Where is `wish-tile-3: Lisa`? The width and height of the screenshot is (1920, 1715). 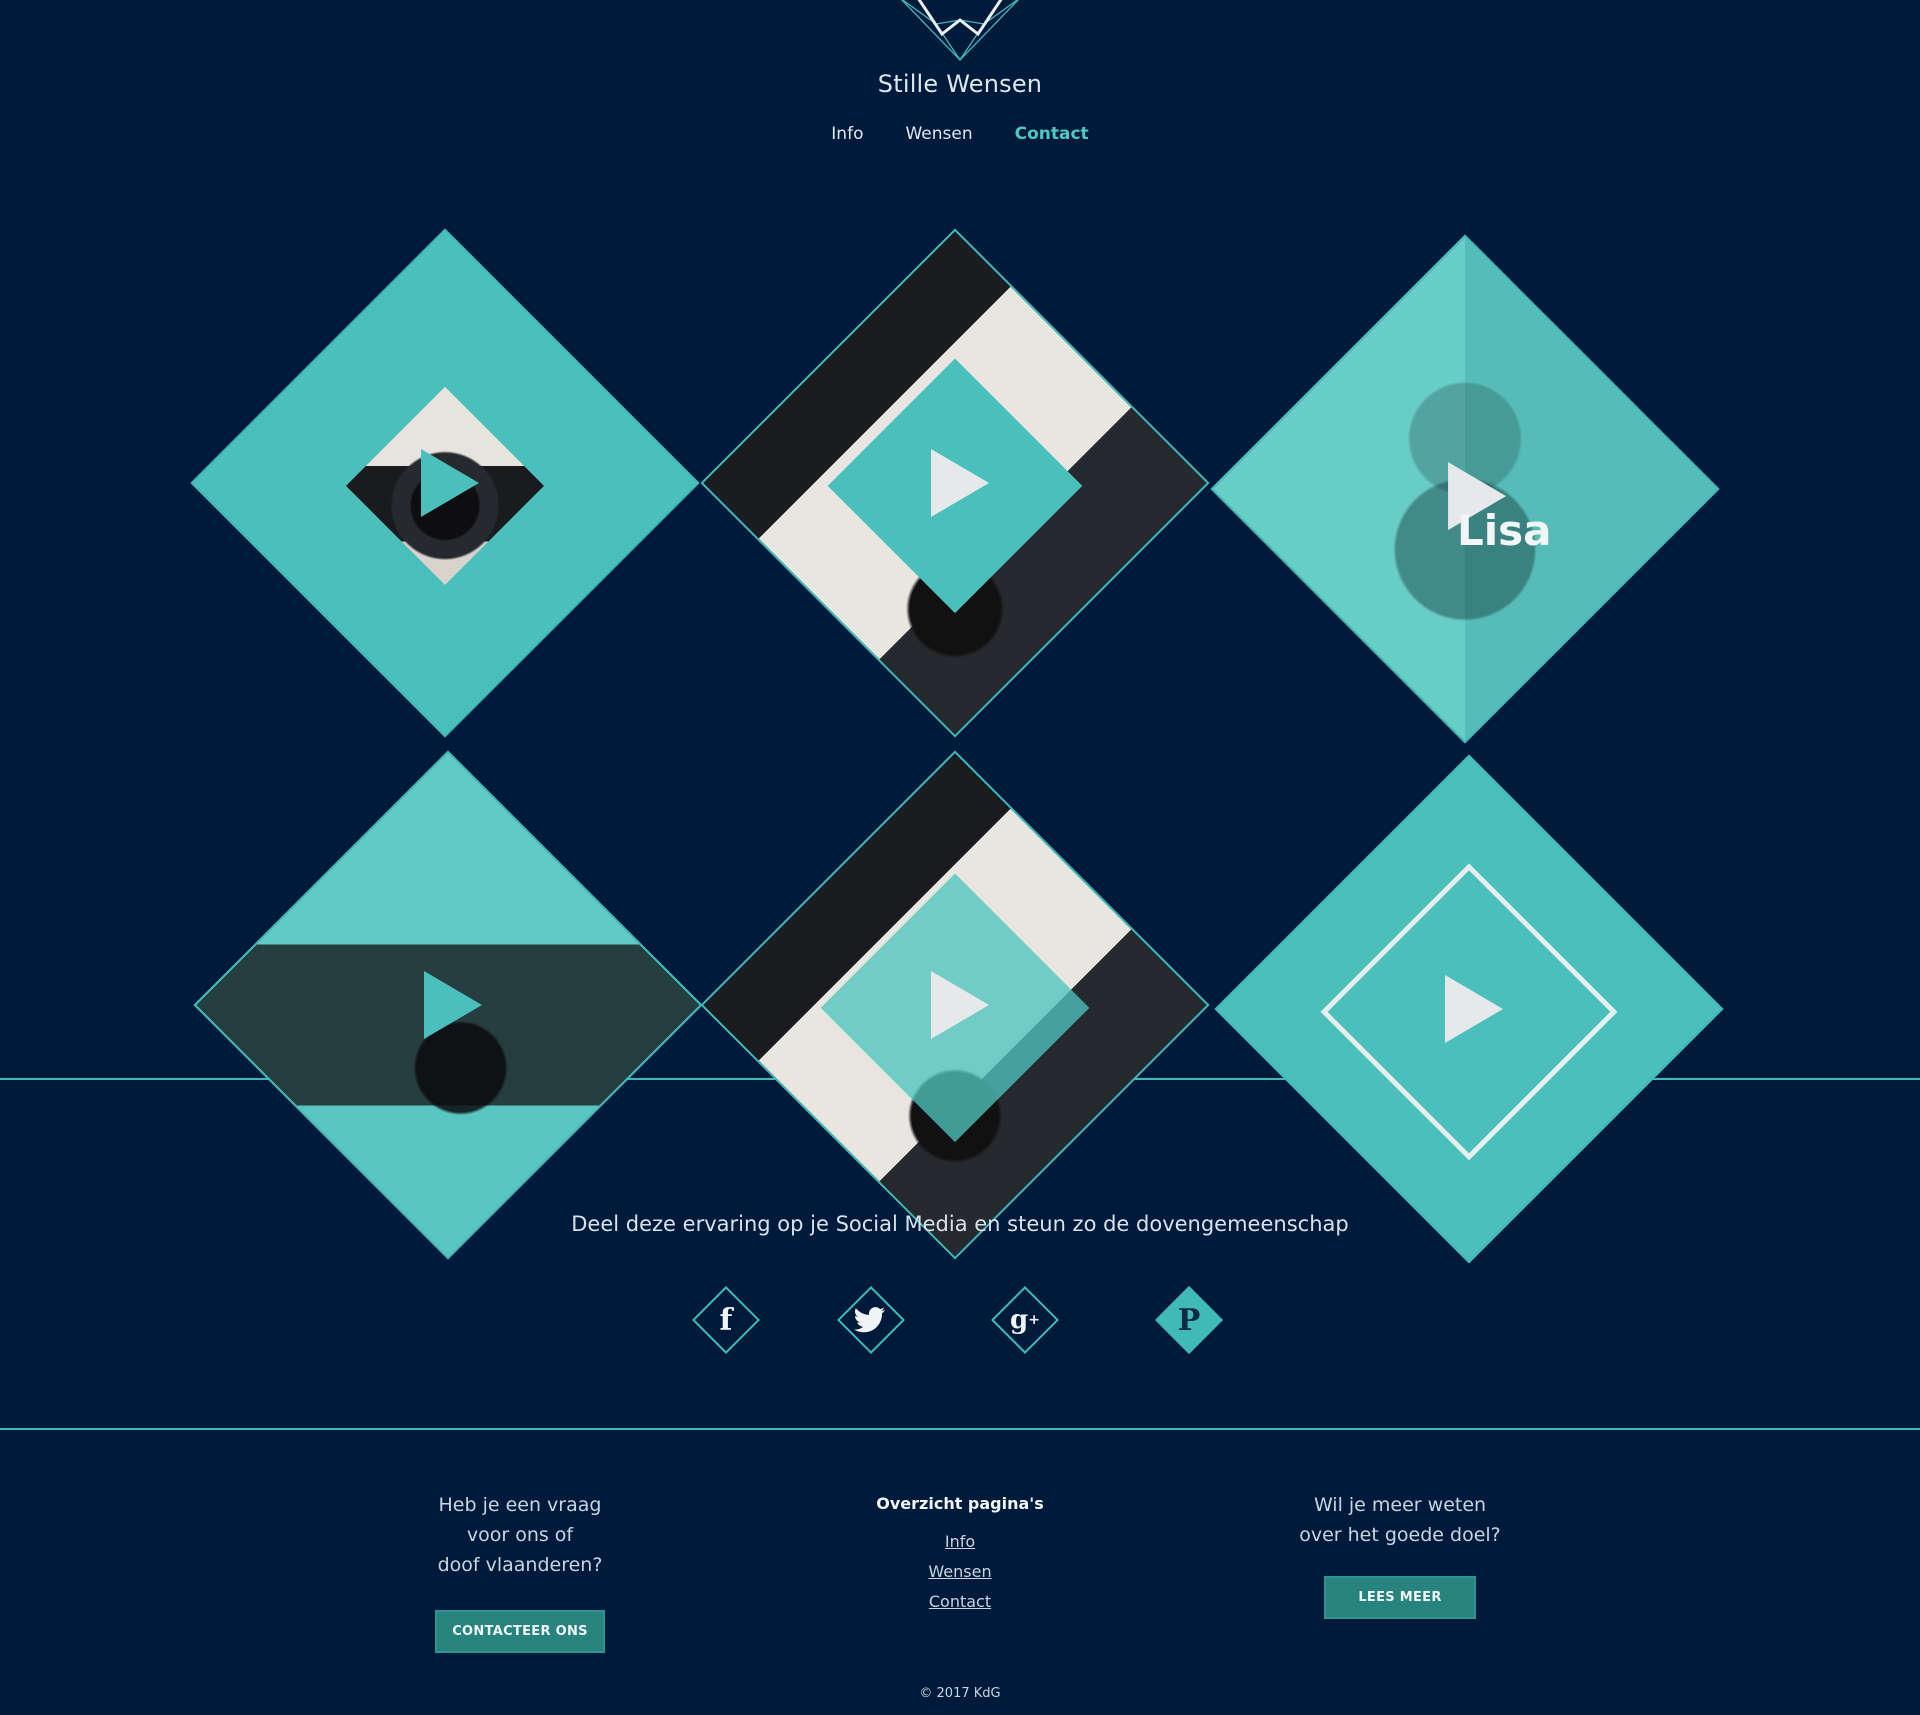
wish-tile-3: Lisa is located at coordinates (1465, 489).